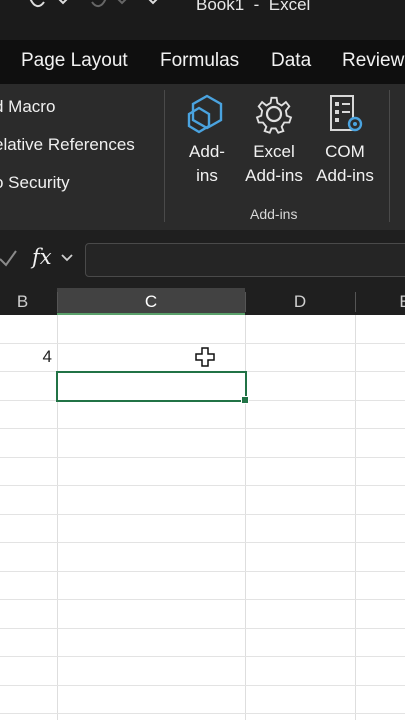  What do you see at coordinates (205, 357) in the screenshot?
I see `cell-cursor-icon` at bounding box center [205, 357].